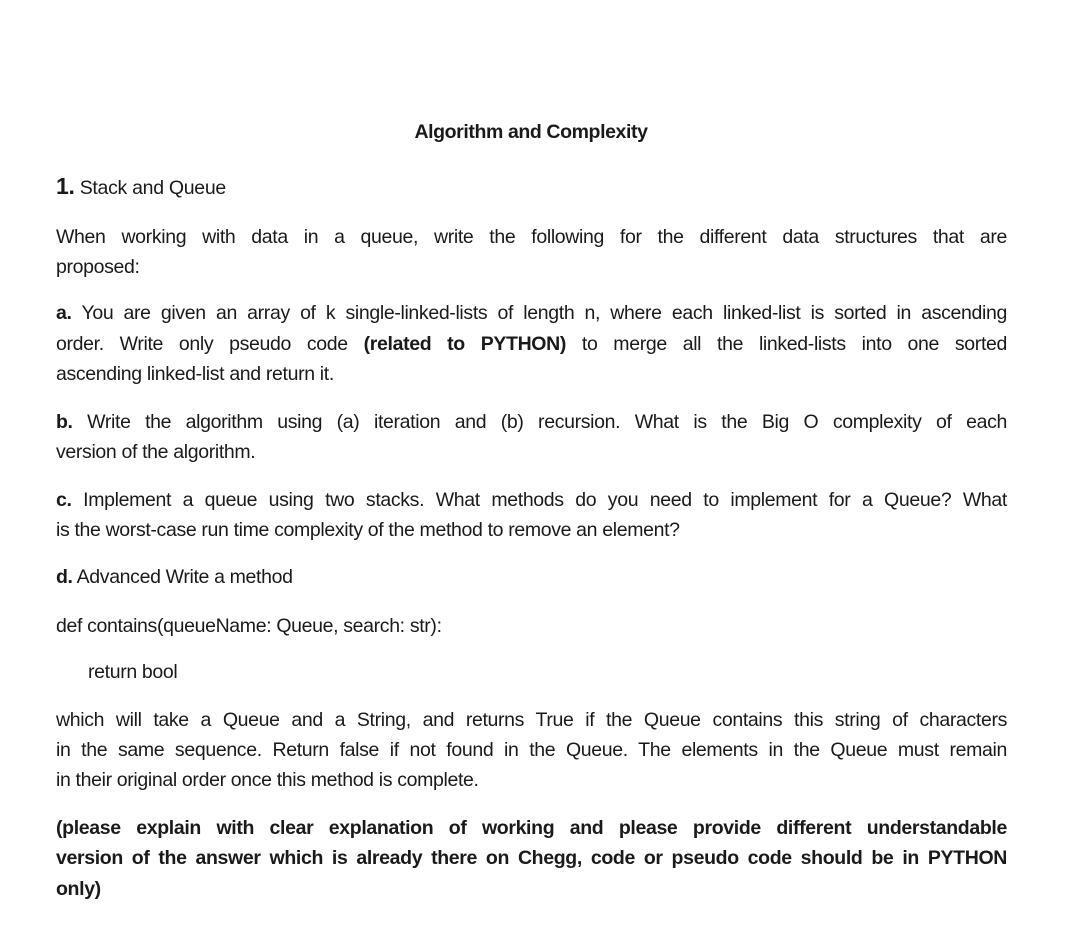  What do you see at coordinates (133, 672) in the screenshot?
I see `return-statement: return bool` at bounding box center [133, 672].